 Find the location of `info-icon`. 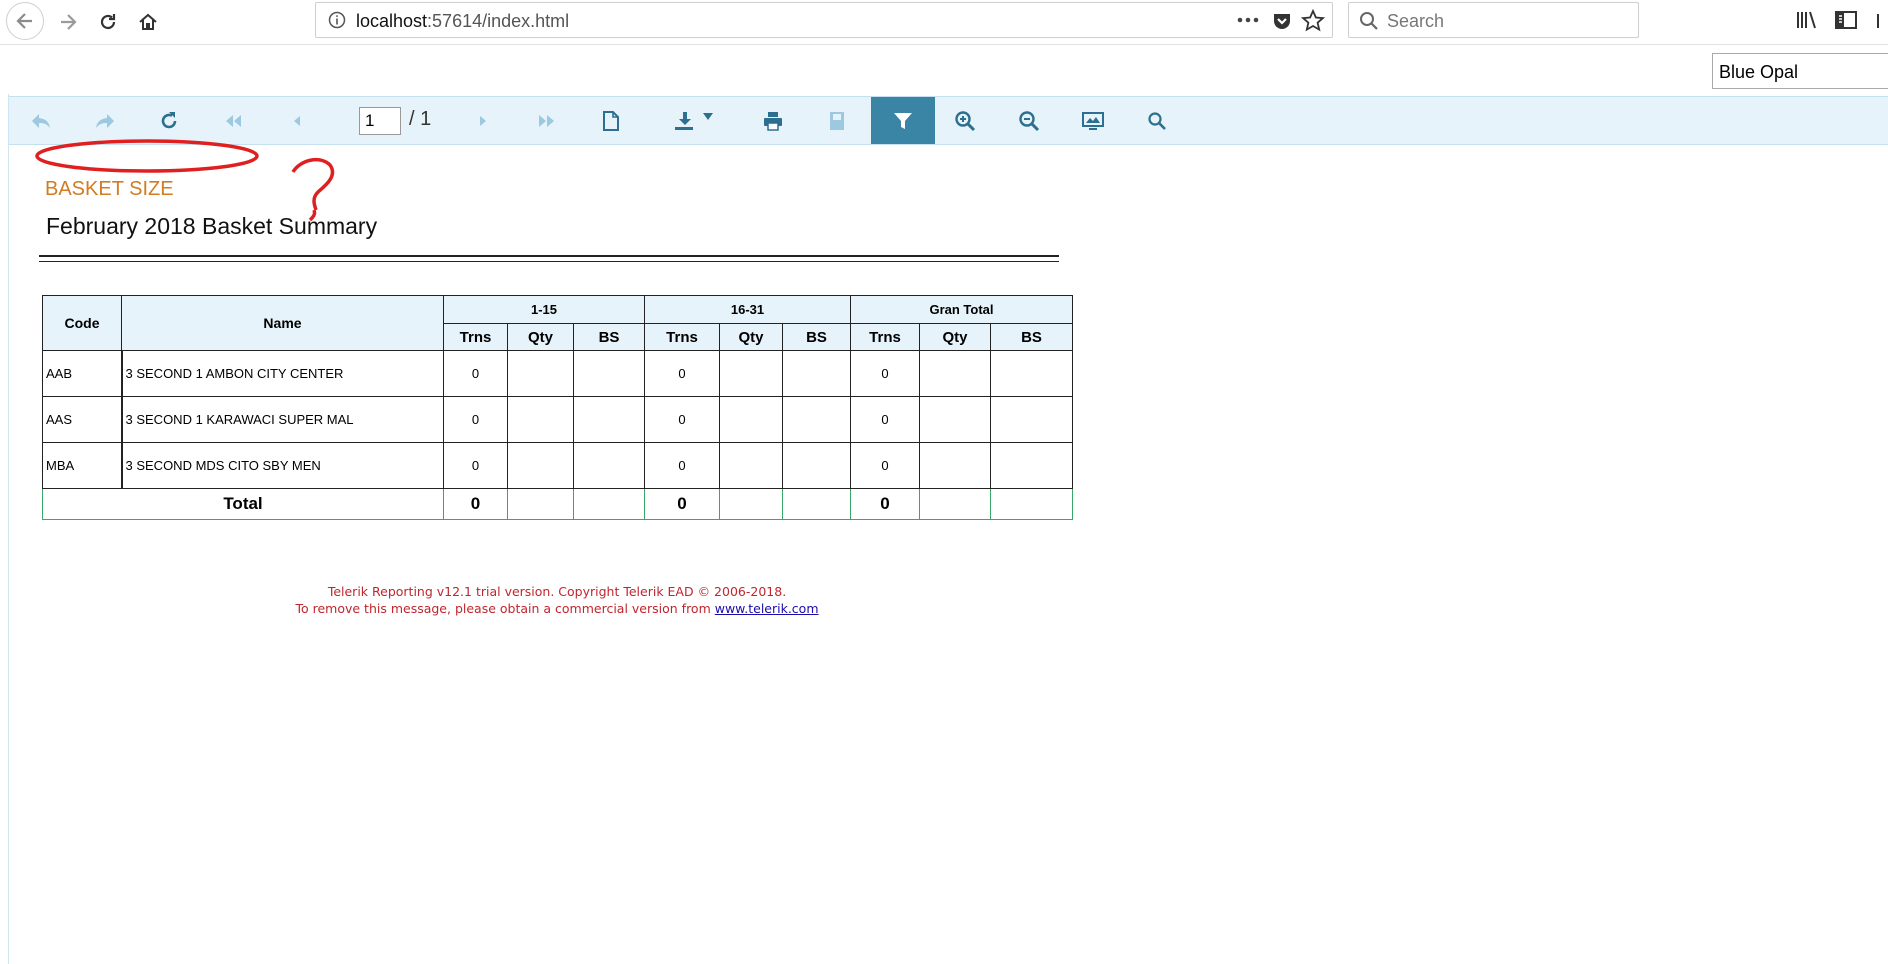

info-icon is located at coordinates (337, 20).